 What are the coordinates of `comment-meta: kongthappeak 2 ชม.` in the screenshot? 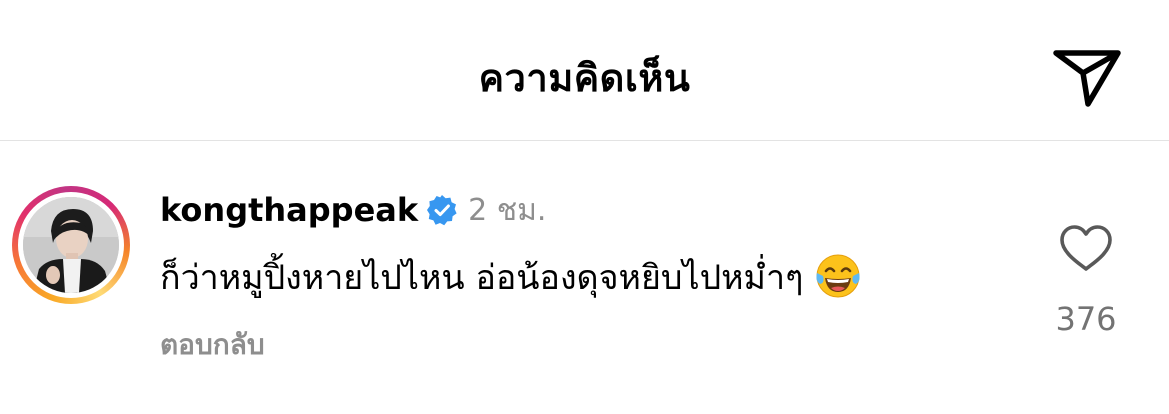 It's located at (353, 210).